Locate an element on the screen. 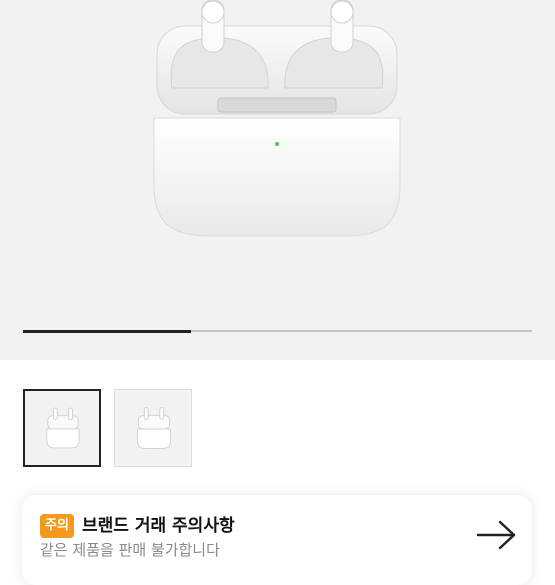 The width and height of the screenshot is (555, 585). brand-trade-notice-card: 주의 브랜드 거래 주의사항 같은 제품을 판매 불가합니다 is located at coordinates (277, 540).